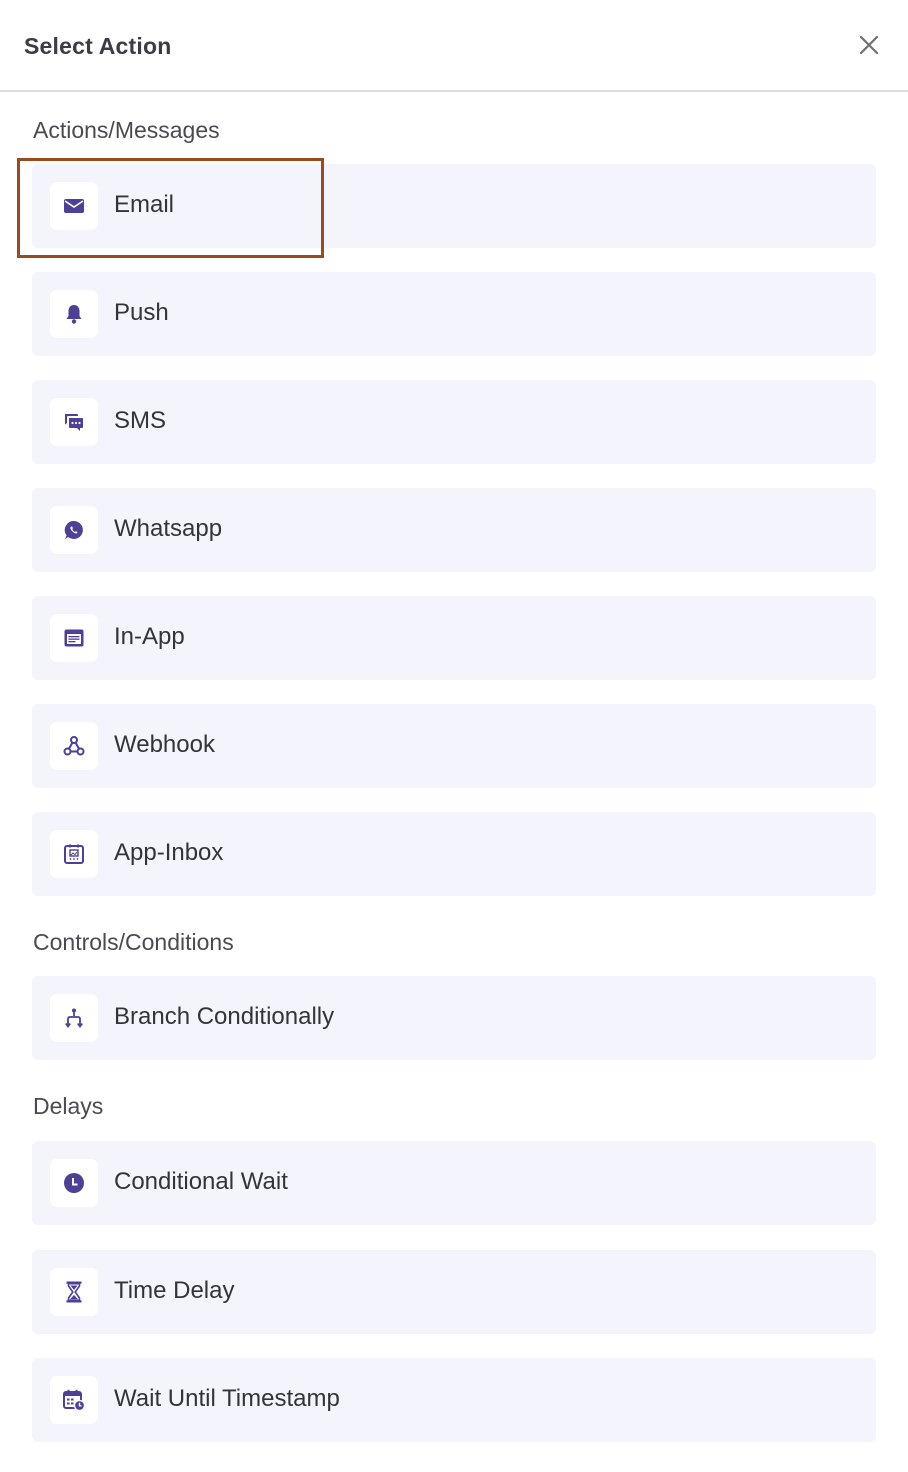  What do you see at coordinates (98, 46) in the screenshot?
I see `panel-title: Select Action` at bounding box center [98, 46].